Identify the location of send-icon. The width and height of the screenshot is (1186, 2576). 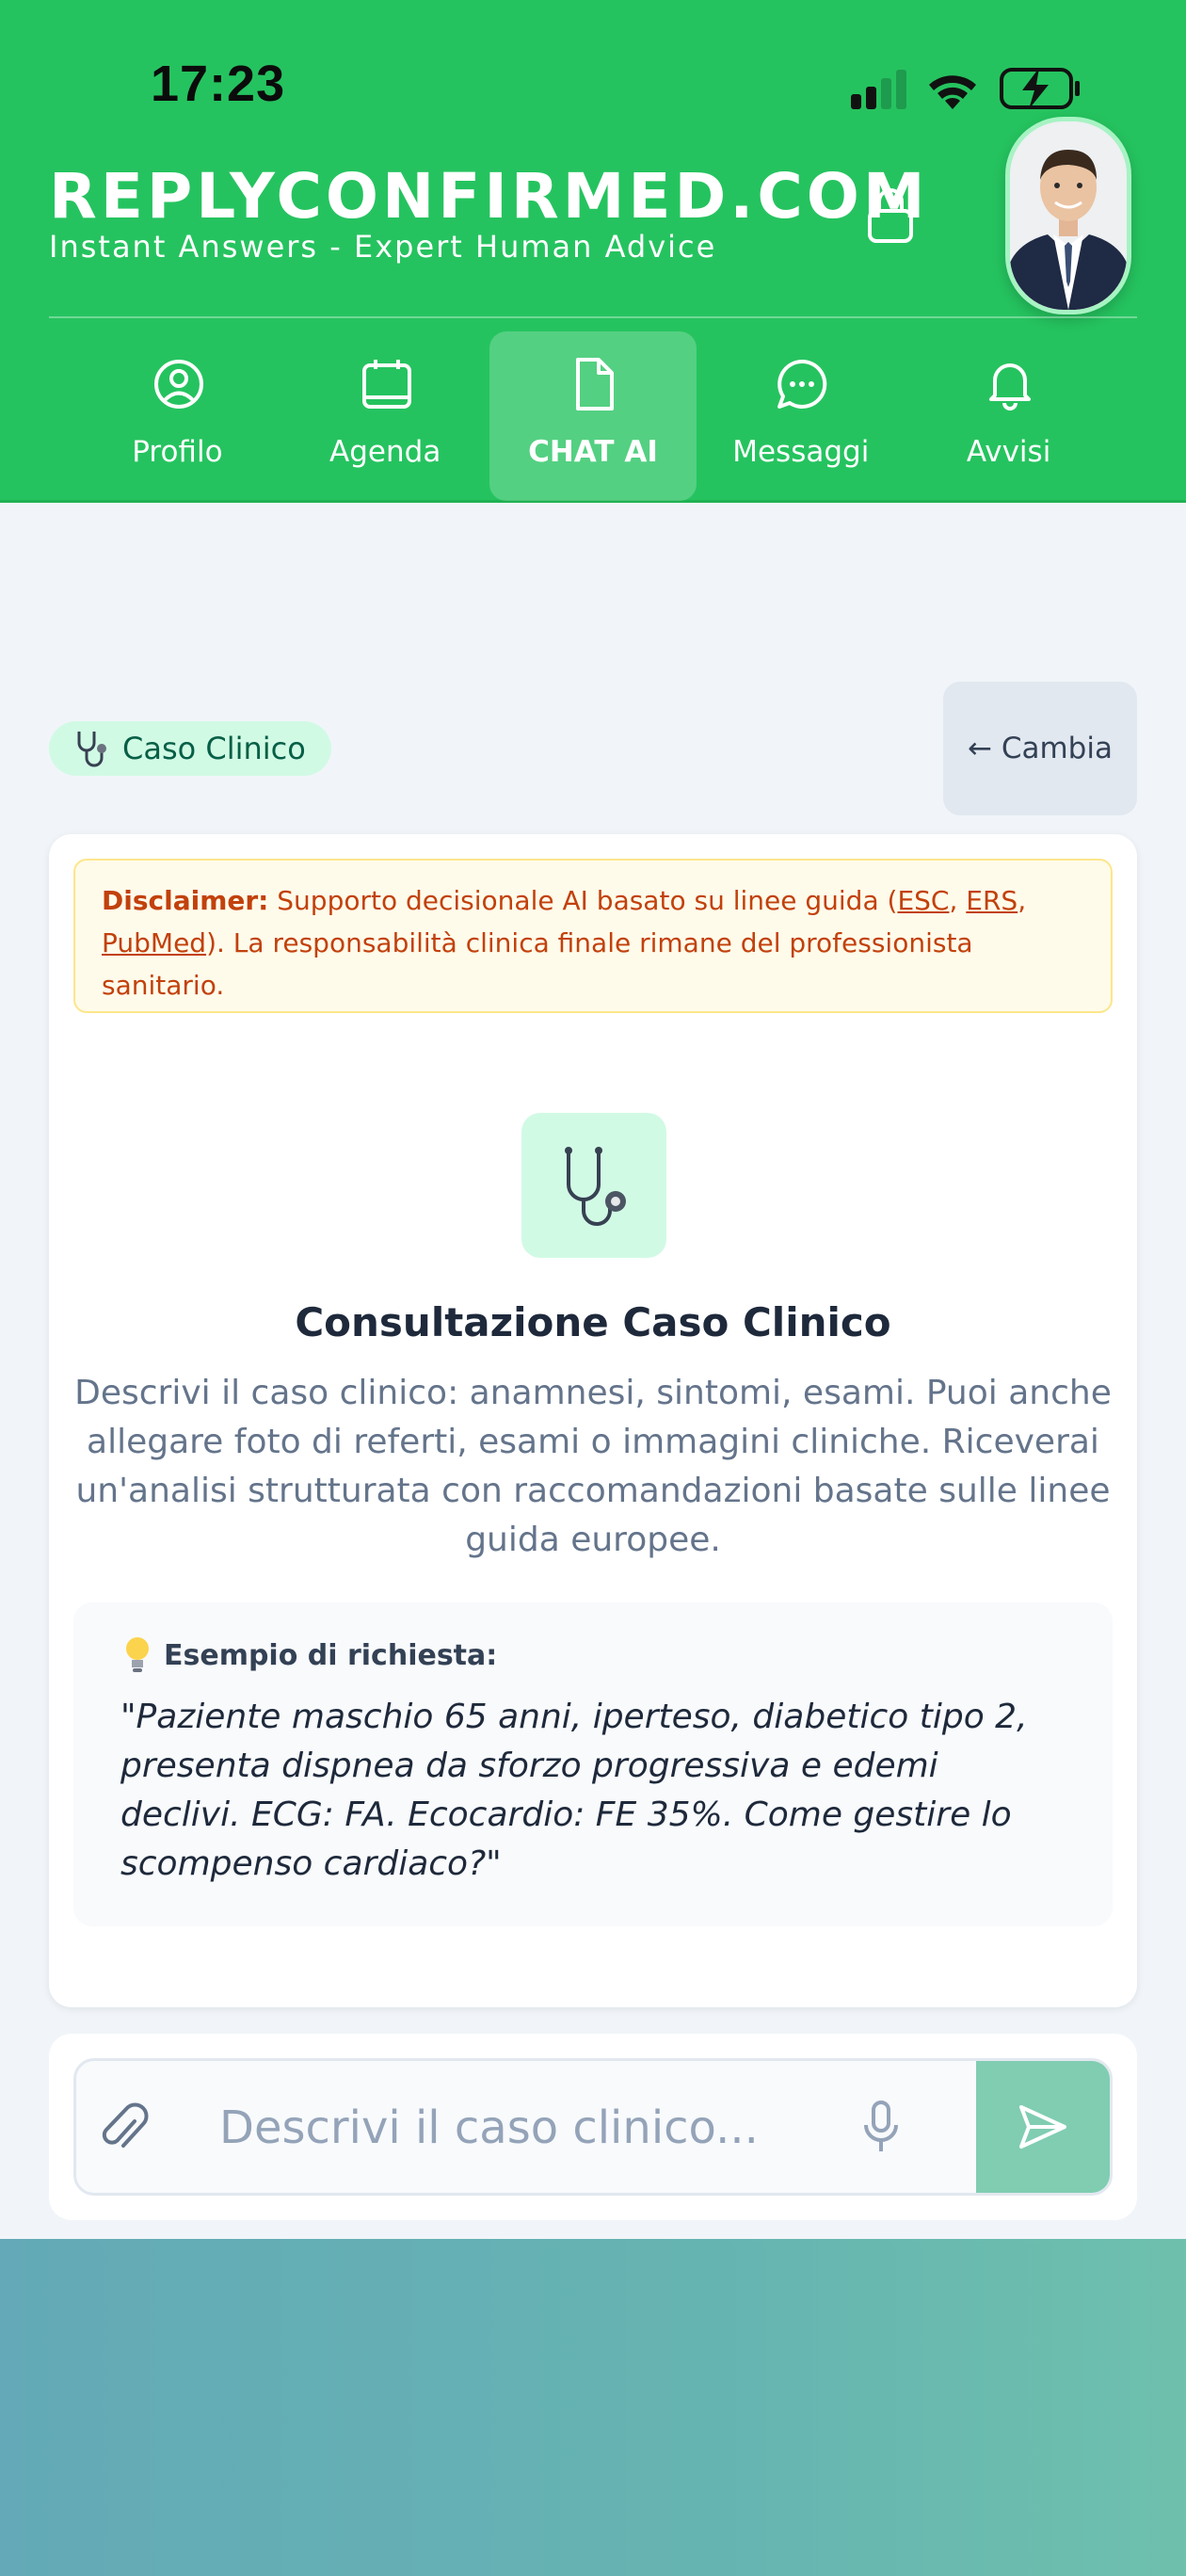
(1042, 2127).